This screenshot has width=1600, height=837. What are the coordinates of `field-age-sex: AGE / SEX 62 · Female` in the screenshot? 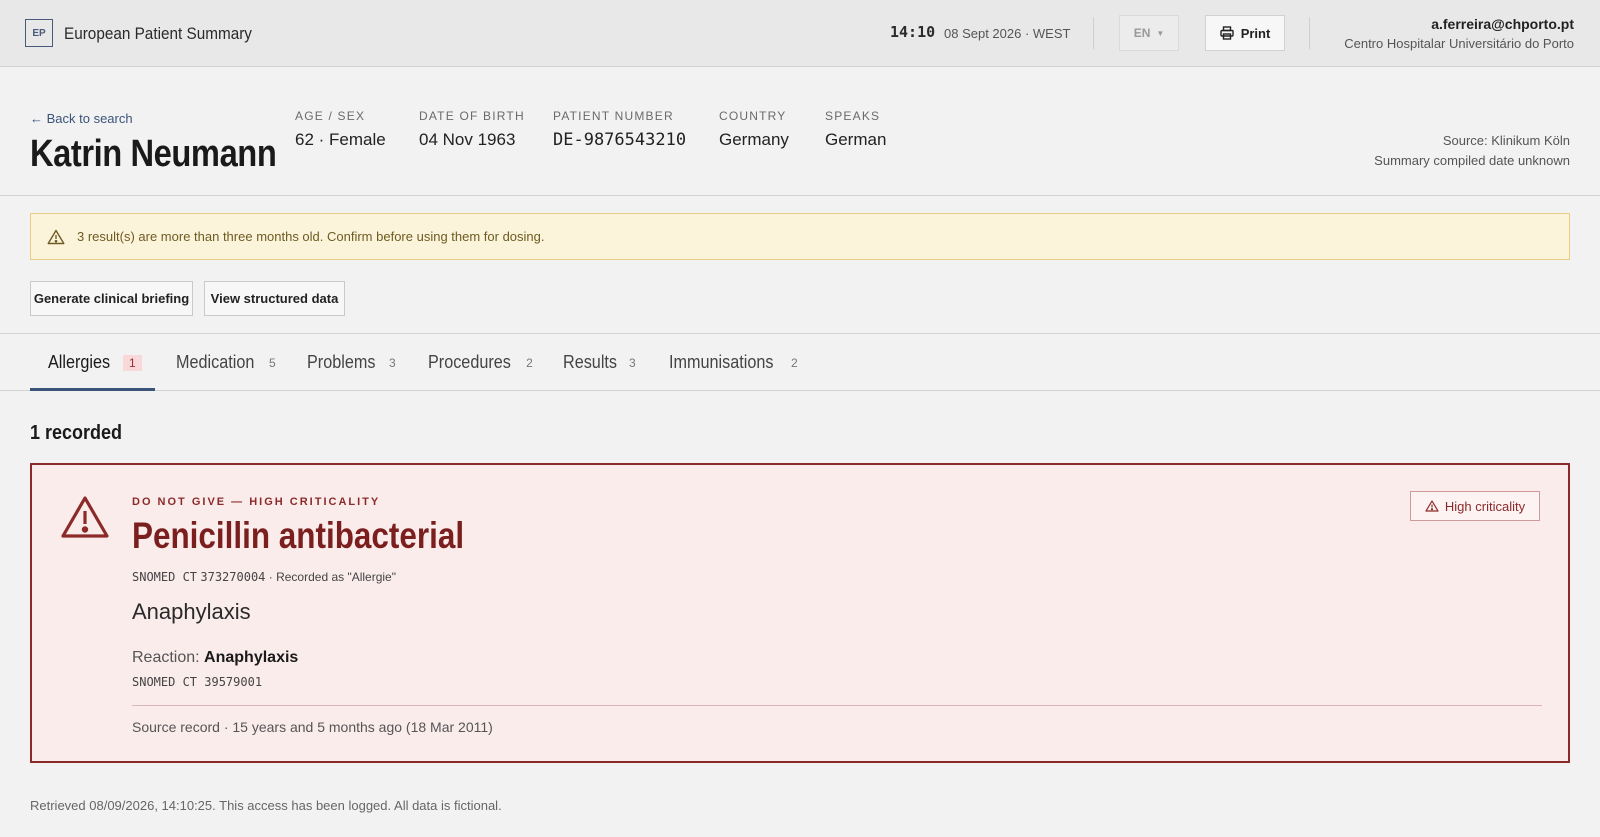 It's located at (340, 129).